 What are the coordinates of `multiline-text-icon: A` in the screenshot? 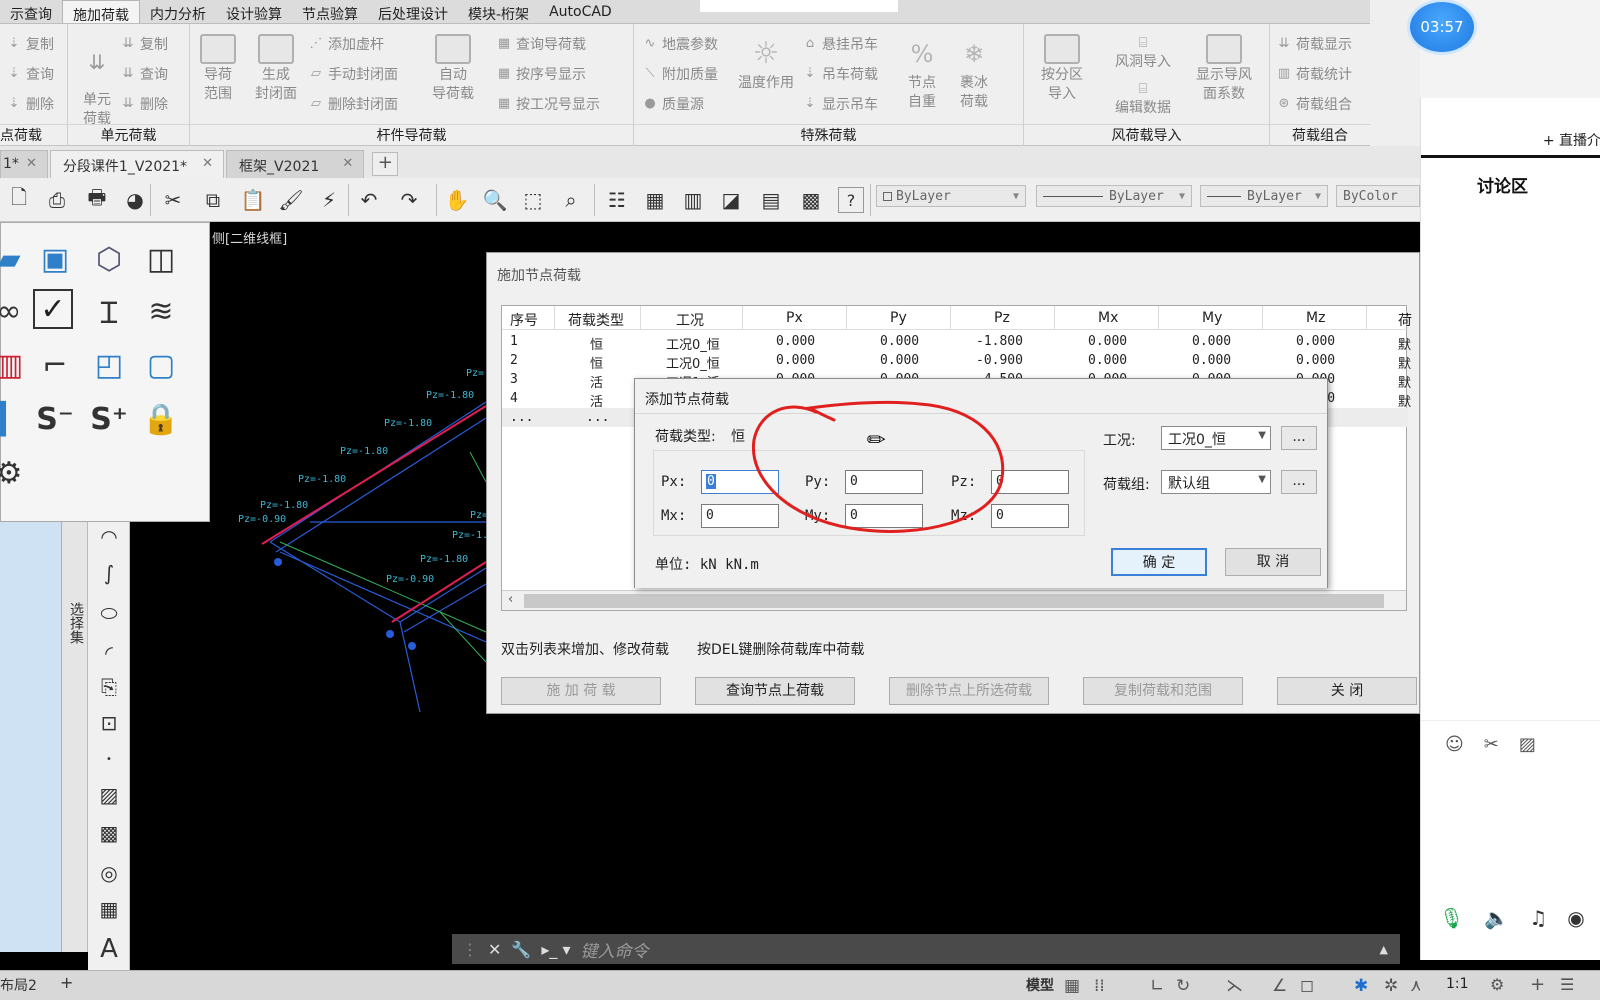 It's located at (109, 949).